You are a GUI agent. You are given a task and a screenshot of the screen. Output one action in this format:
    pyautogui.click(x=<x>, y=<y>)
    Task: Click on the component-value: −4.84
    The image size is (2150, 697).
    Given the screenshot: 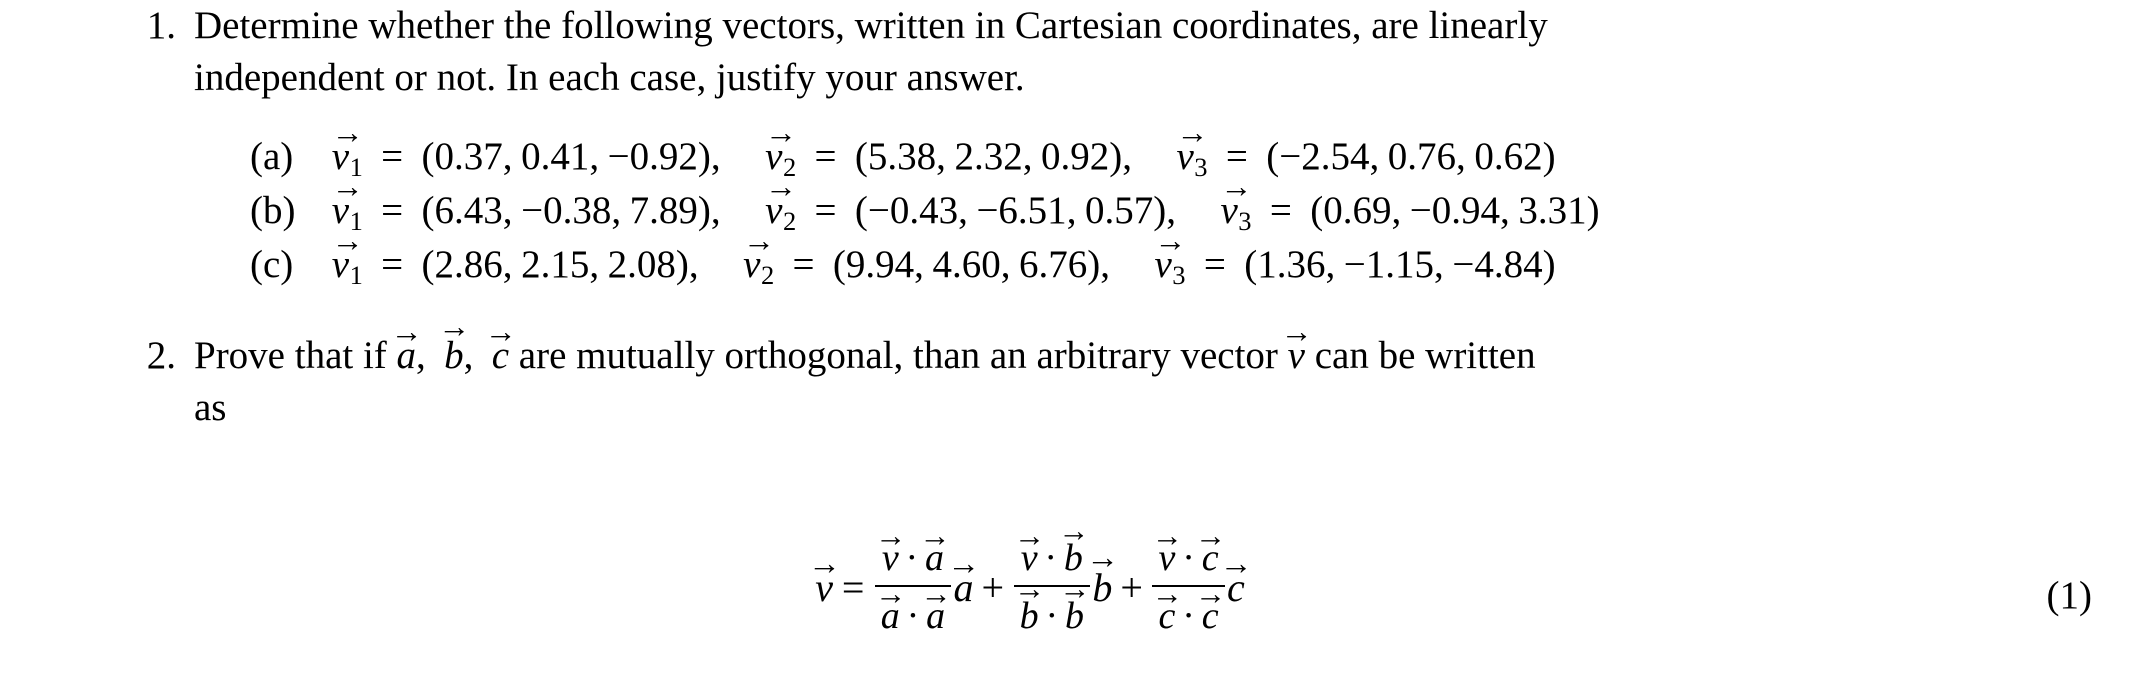 What is the action you would take?
    pyautogui.click(x=1497, y=264)
    